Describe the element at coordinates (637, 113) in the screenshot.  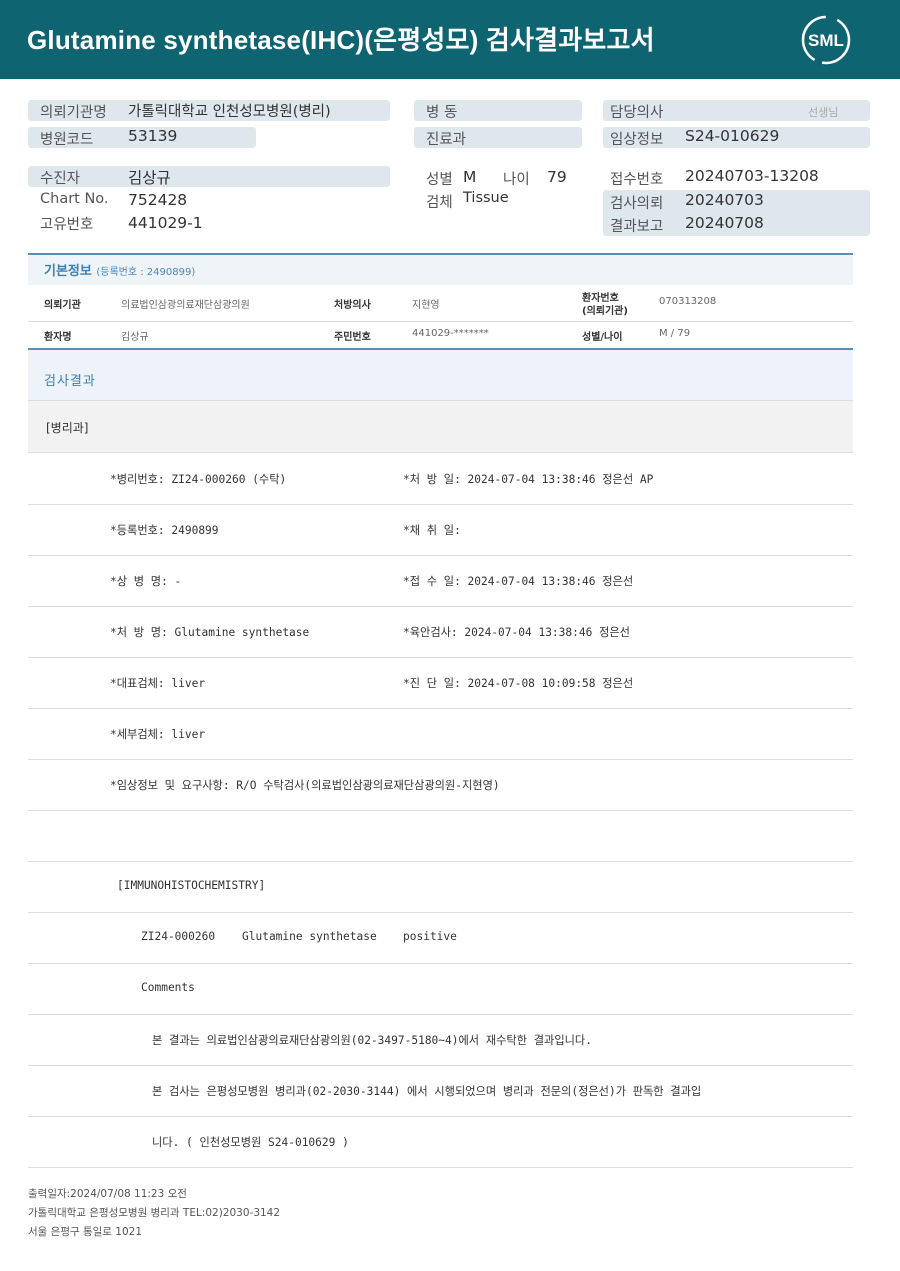
I see `doctor-label: 담당의사` at that location.